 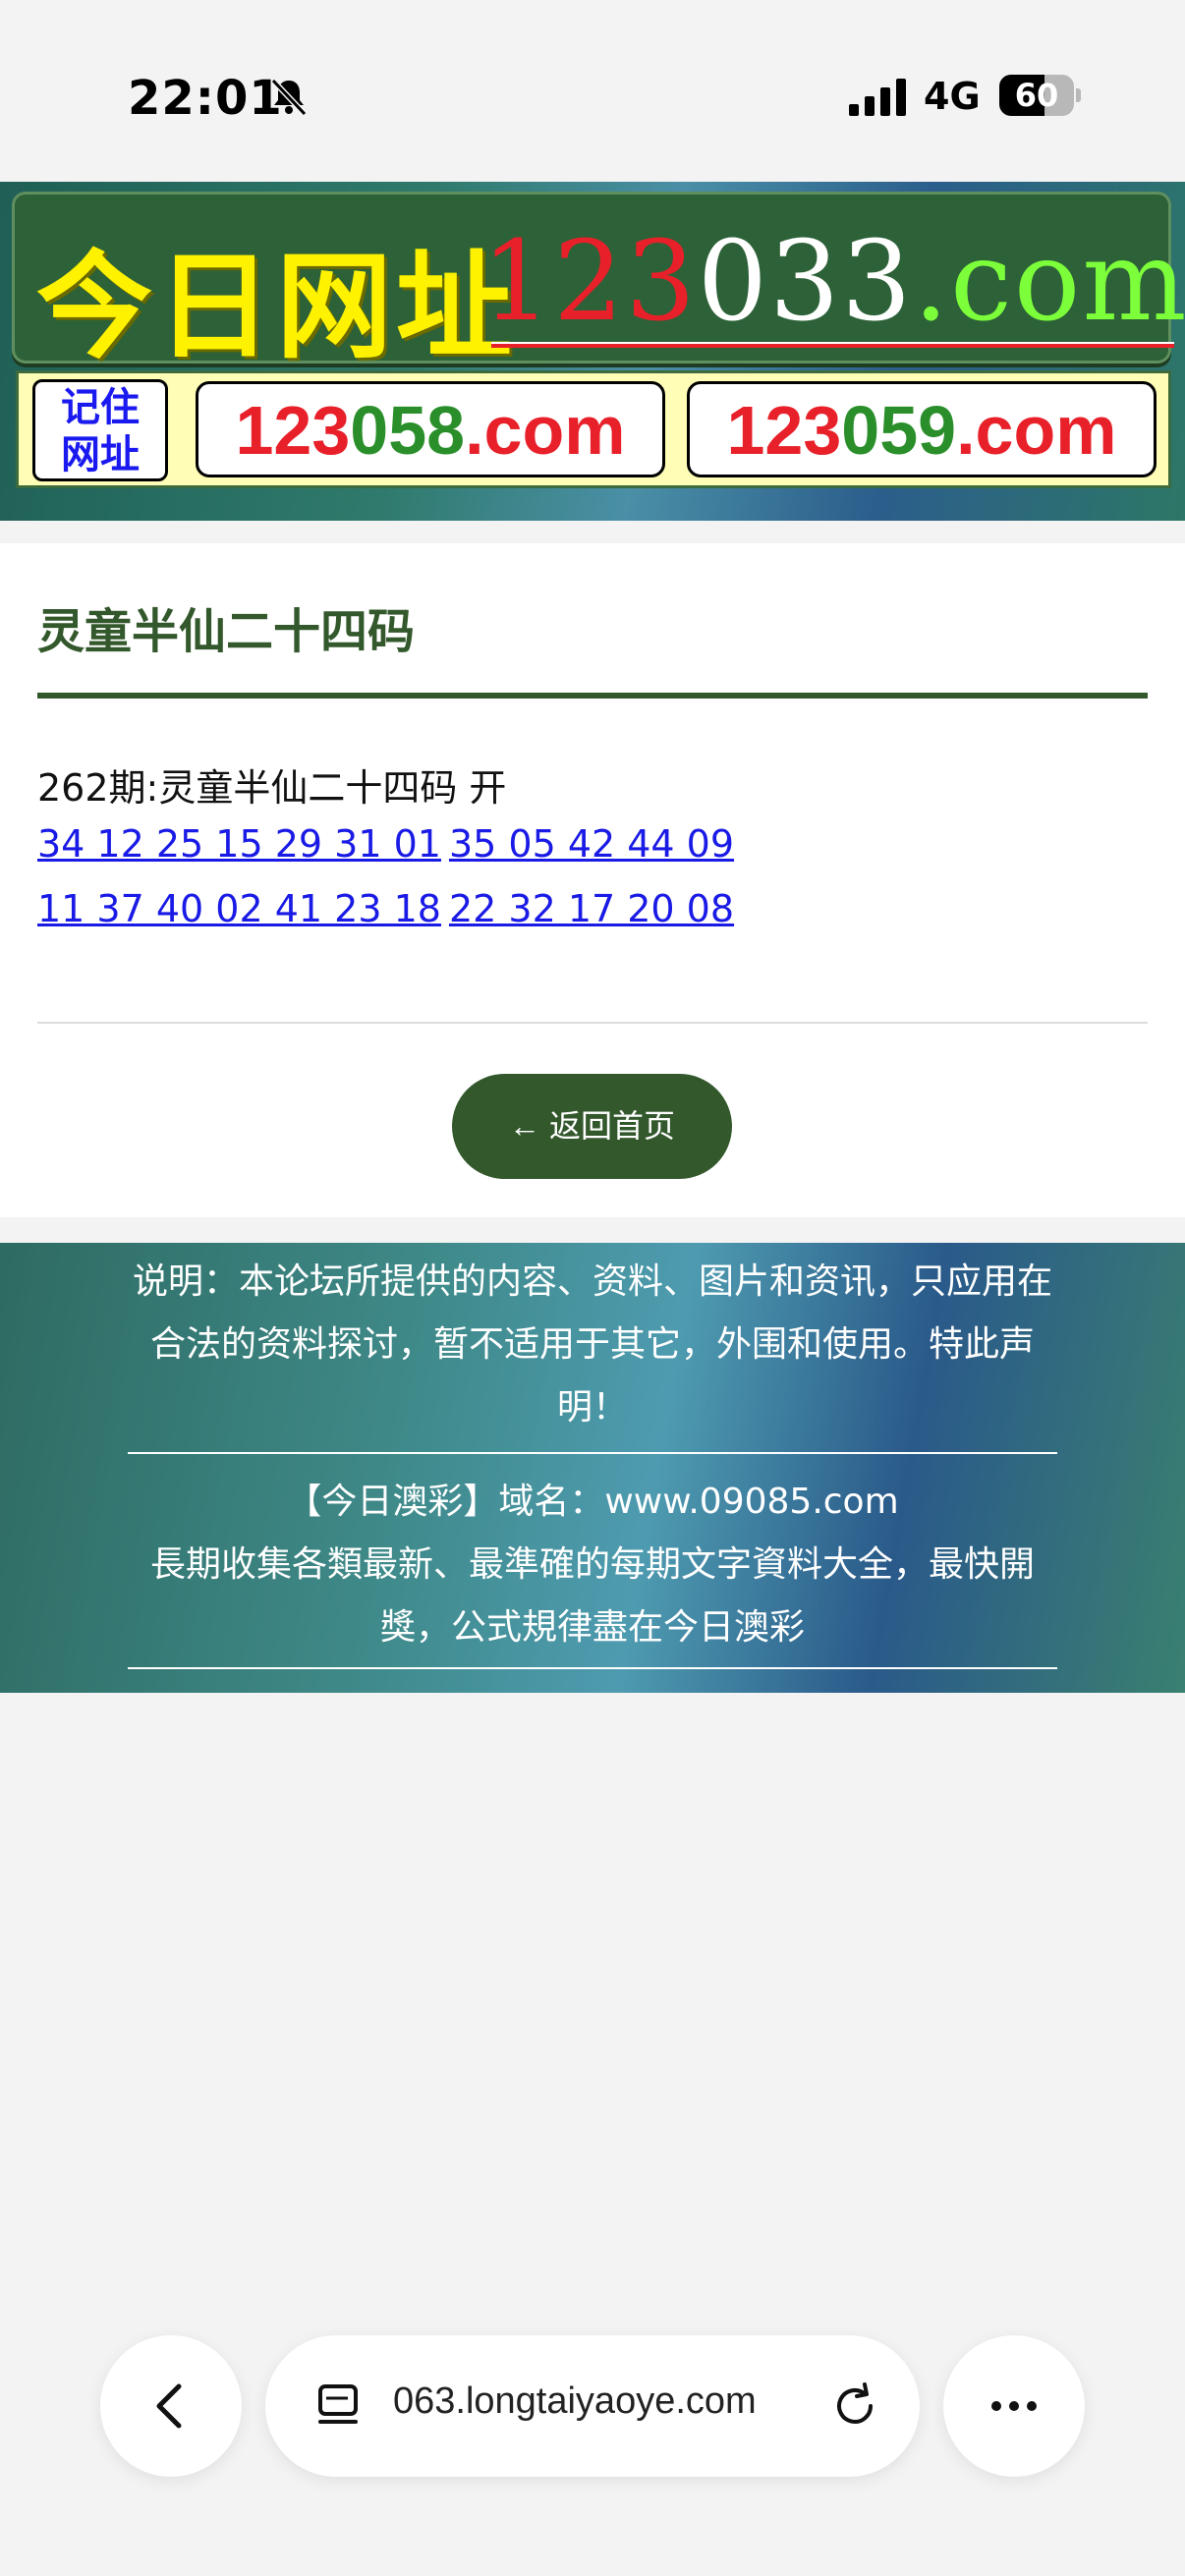 I want to click on mirror-domains: 记住 网址 123058.com 123059.com, so click(x=594, y=429).